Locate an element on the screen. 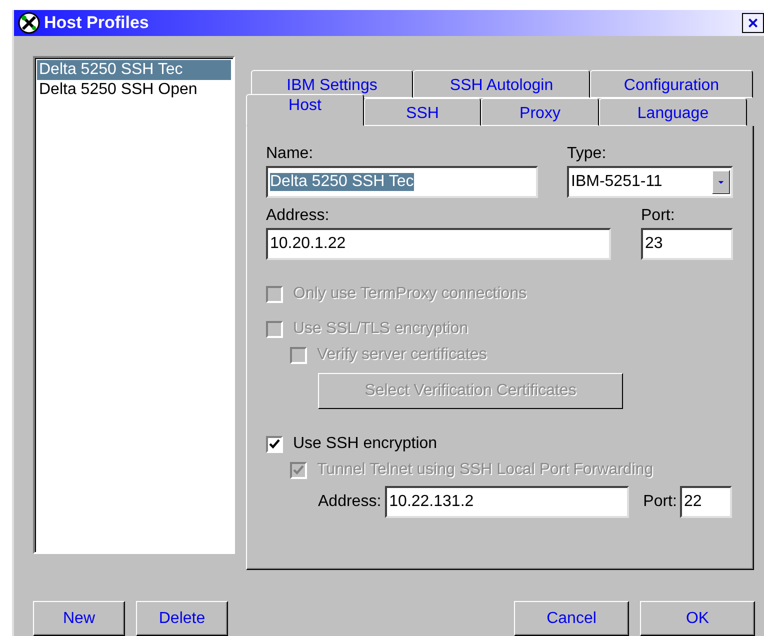 The width and height of the screenshot is (764, 636). tab: SSH is located at coordinates (422, 112).